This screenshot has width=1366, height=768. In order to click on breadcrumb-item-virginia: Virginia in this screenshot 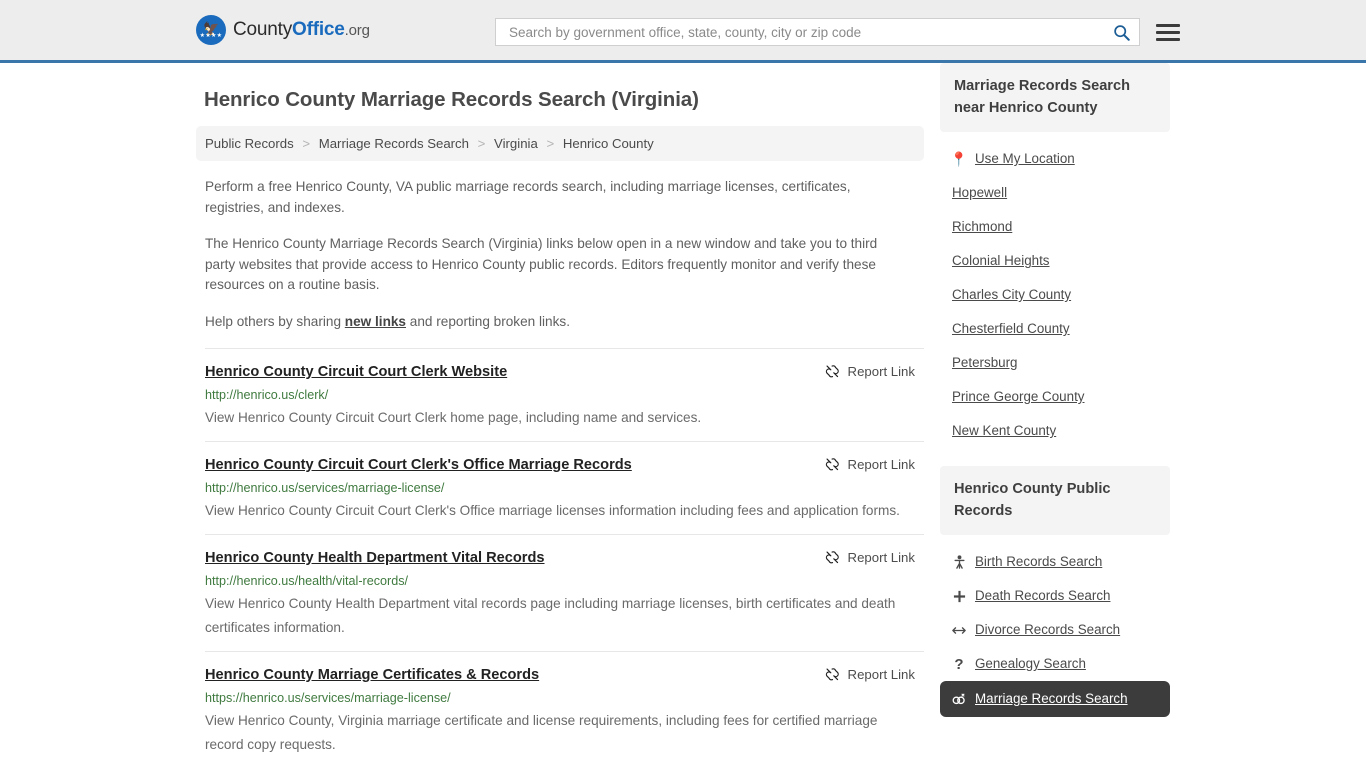, I will do `click(516, 143)`.